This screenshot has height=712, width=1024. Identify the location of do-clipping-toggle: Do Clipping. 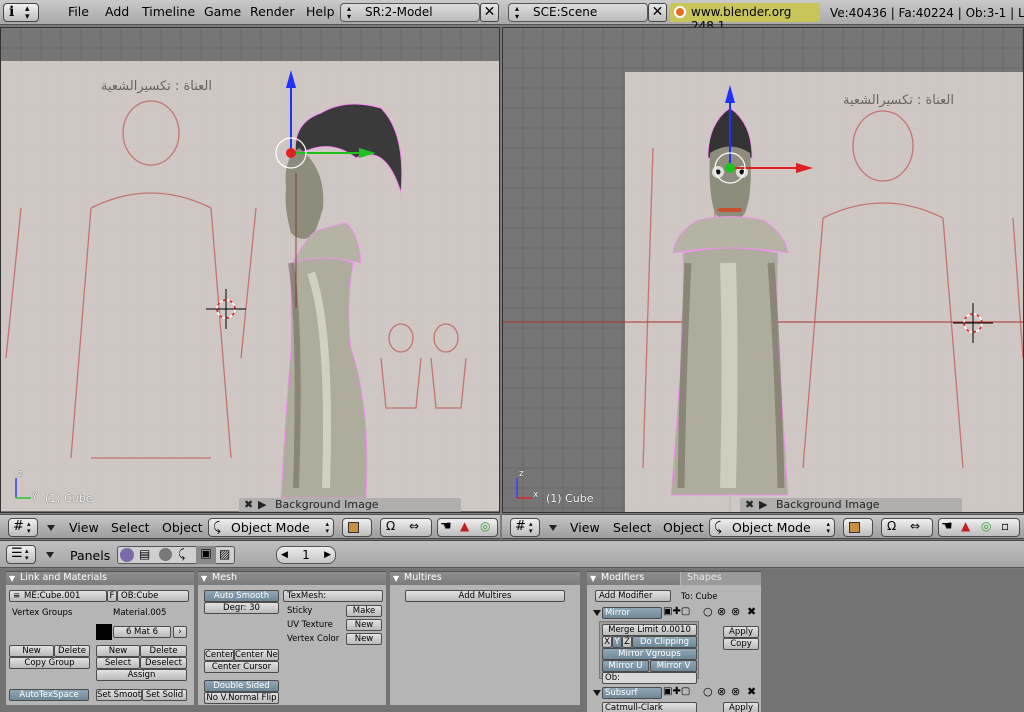
(664, 642).